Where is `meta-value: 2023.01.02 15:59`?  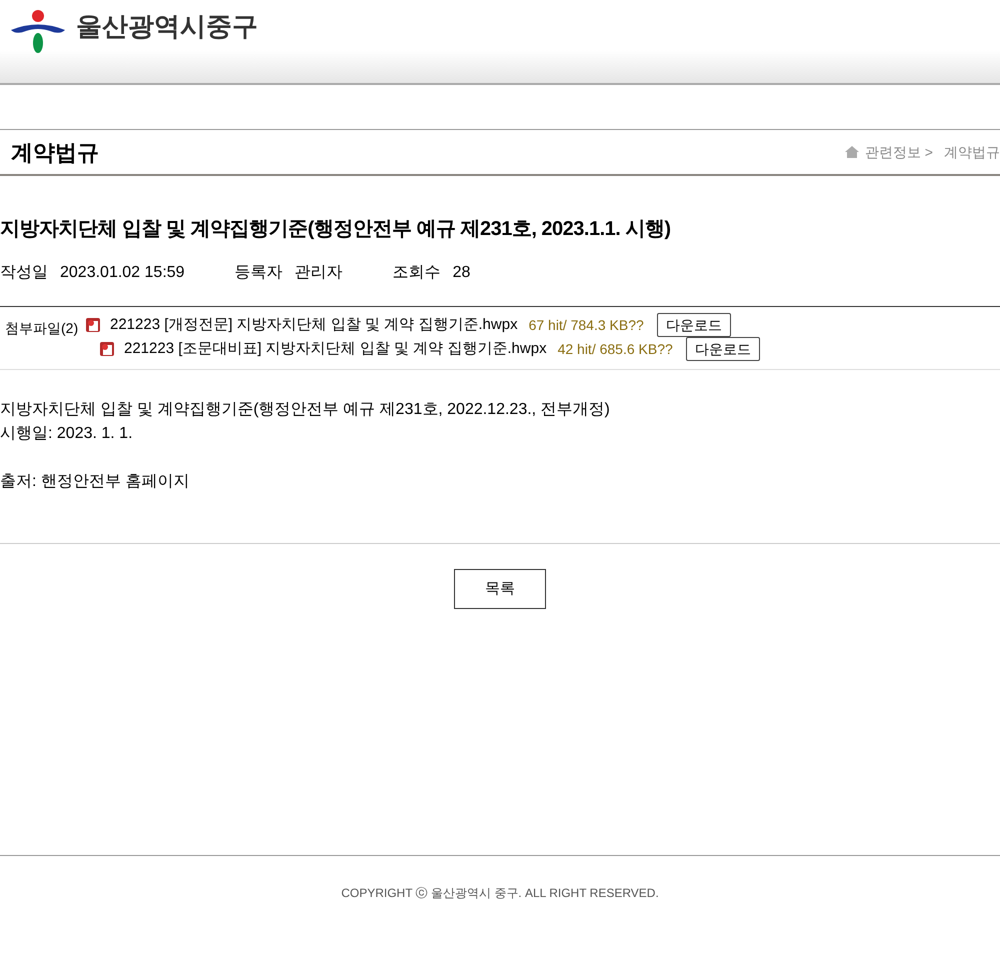
meta-value: 2023.01.02 15:59 is located at coordinates (122, 273).